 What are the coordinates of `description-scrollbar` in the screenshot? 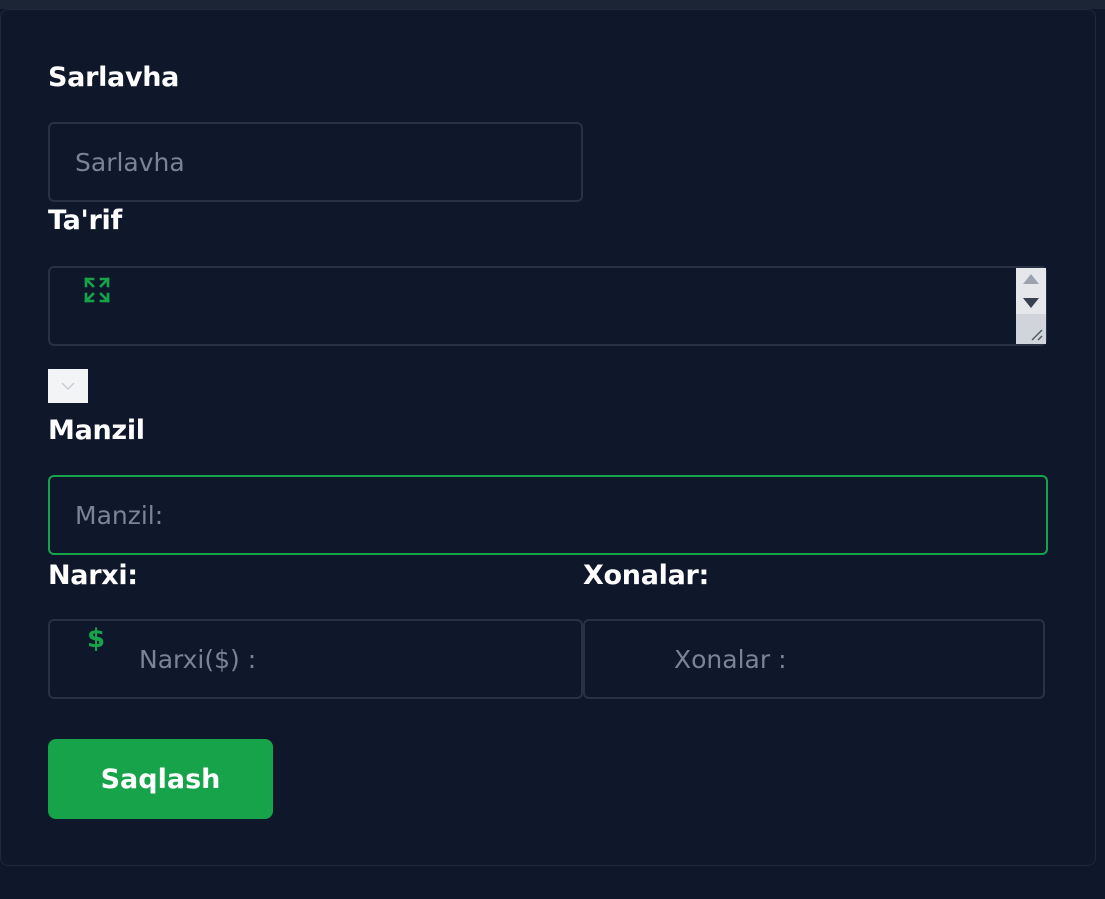 It's located at (1031, 306).